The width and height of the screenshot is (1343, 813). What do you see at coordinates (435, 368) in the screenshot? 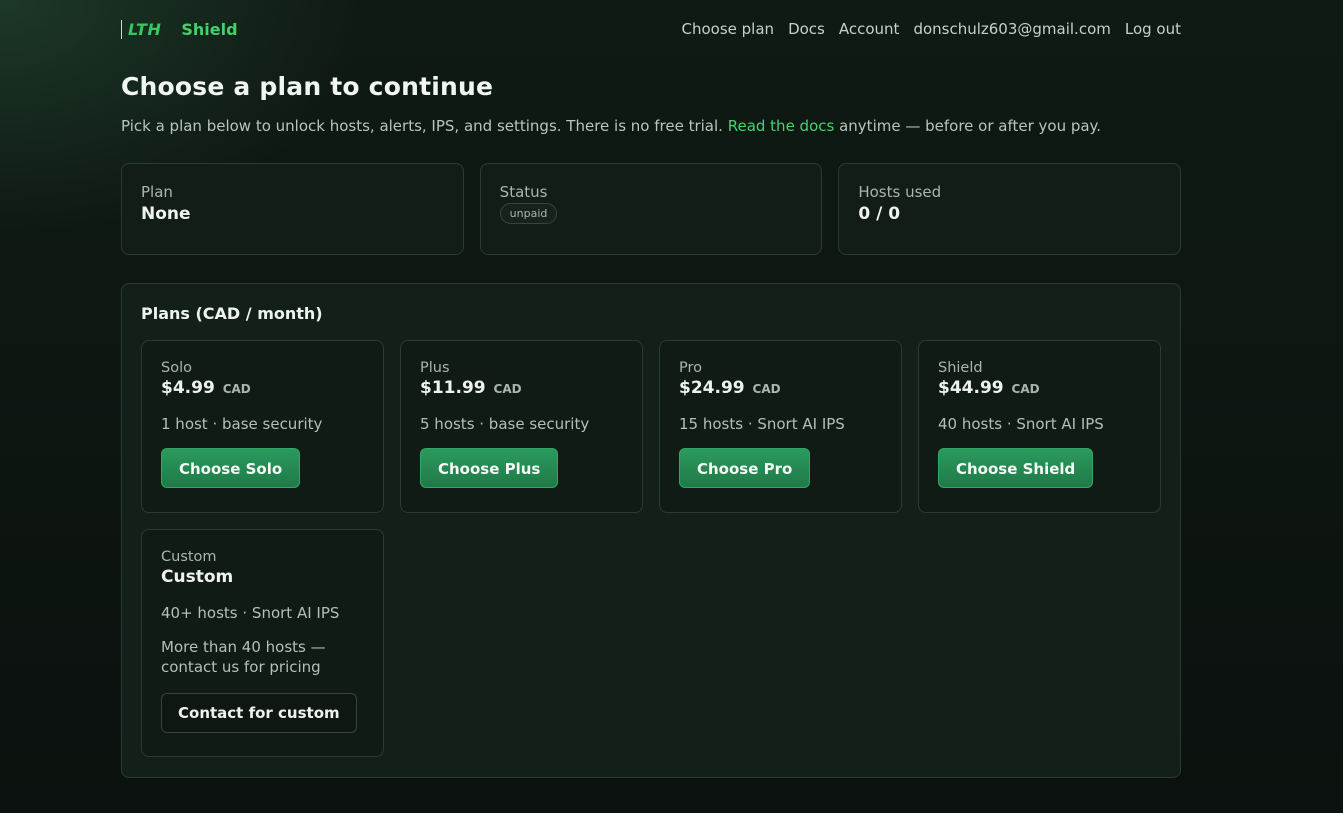
I see `plan-name: Plus` at bounding box center [435, 368].